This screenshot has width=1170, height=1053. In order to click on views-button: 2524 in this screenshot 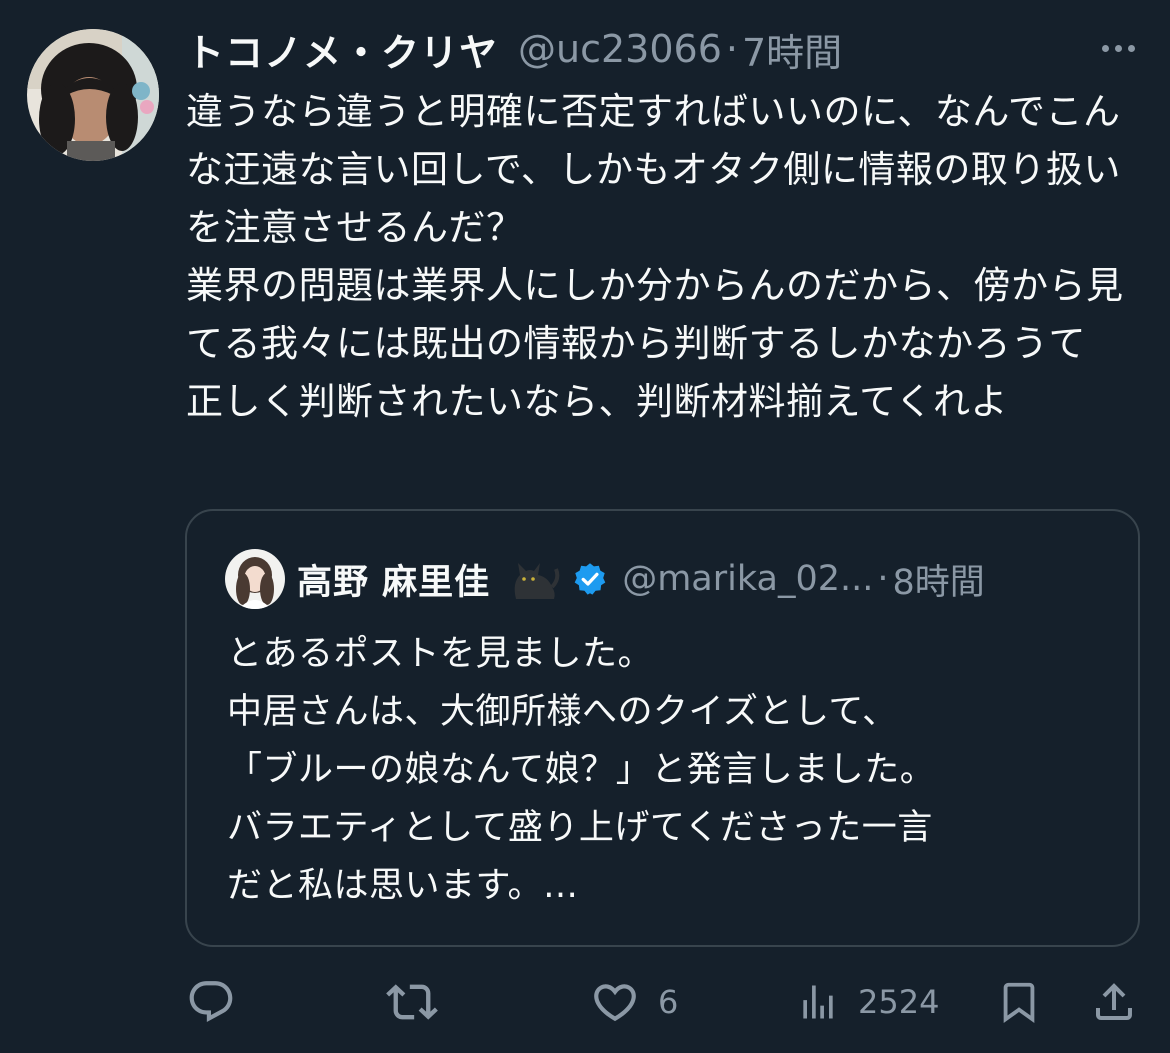, I will do `click(867, 1002)`.